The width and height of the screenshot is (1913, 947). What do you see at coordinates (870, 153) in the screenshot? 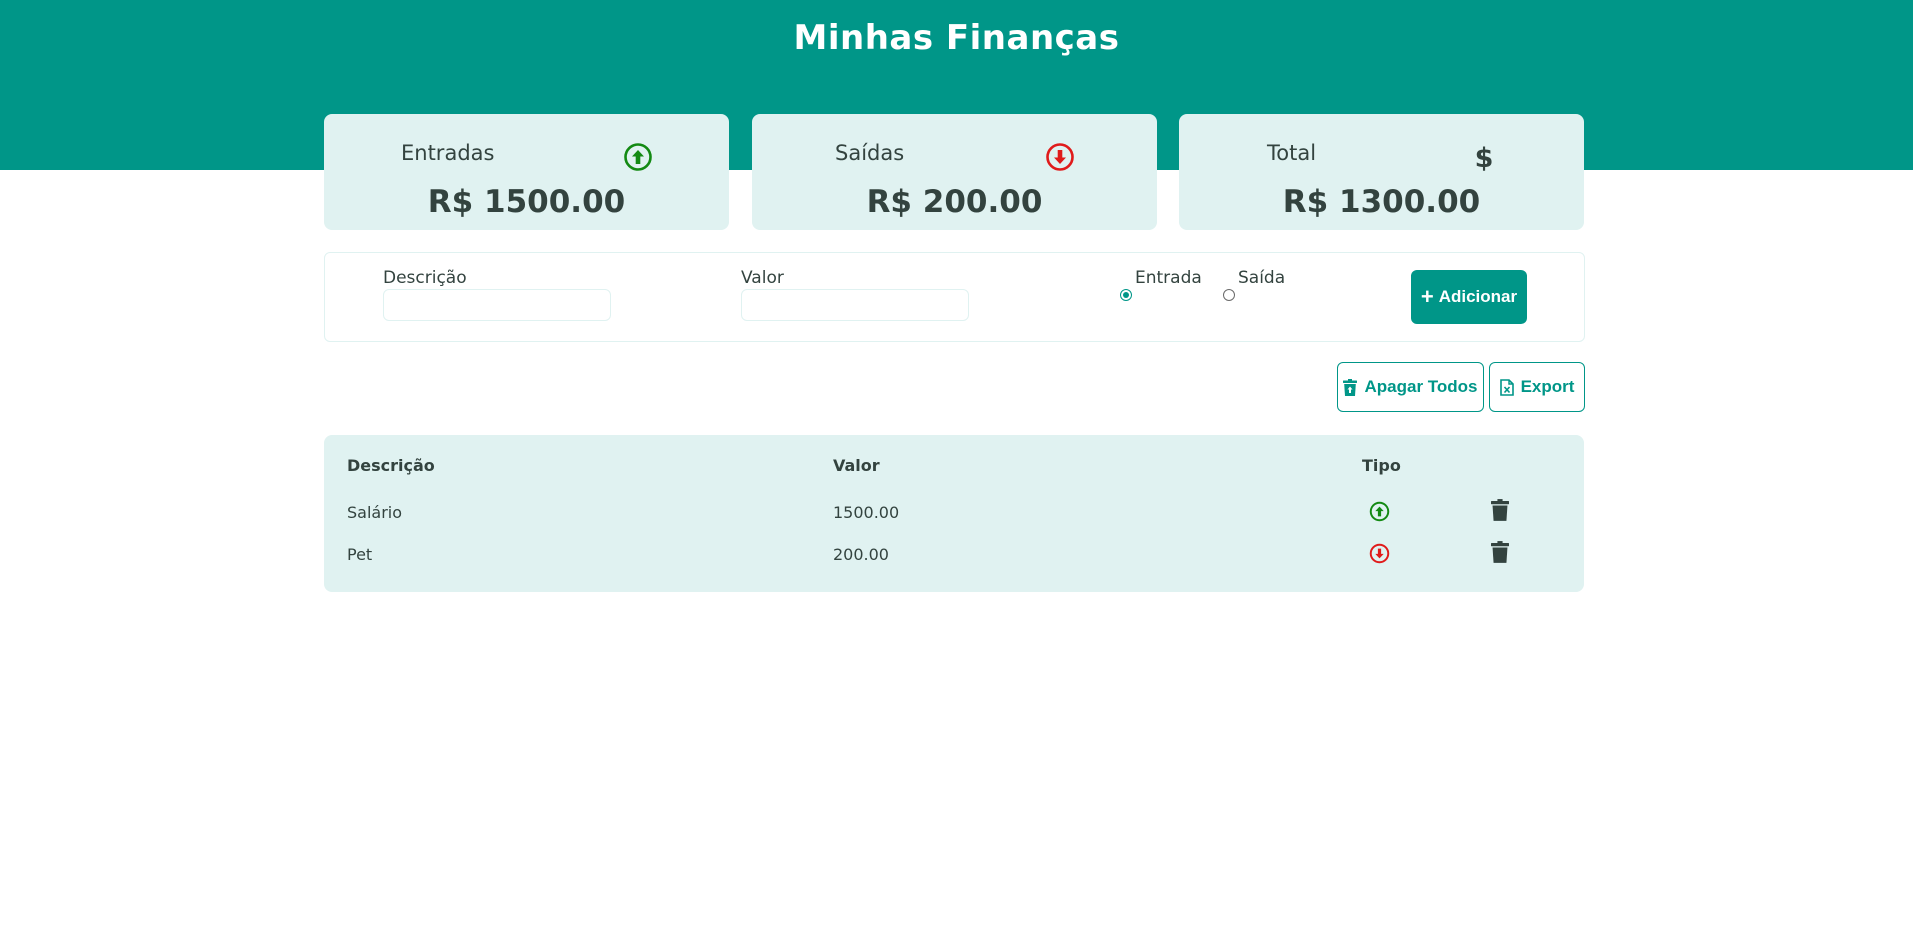
I see `expense-label: Saídas` at bounding box center [870, 153].